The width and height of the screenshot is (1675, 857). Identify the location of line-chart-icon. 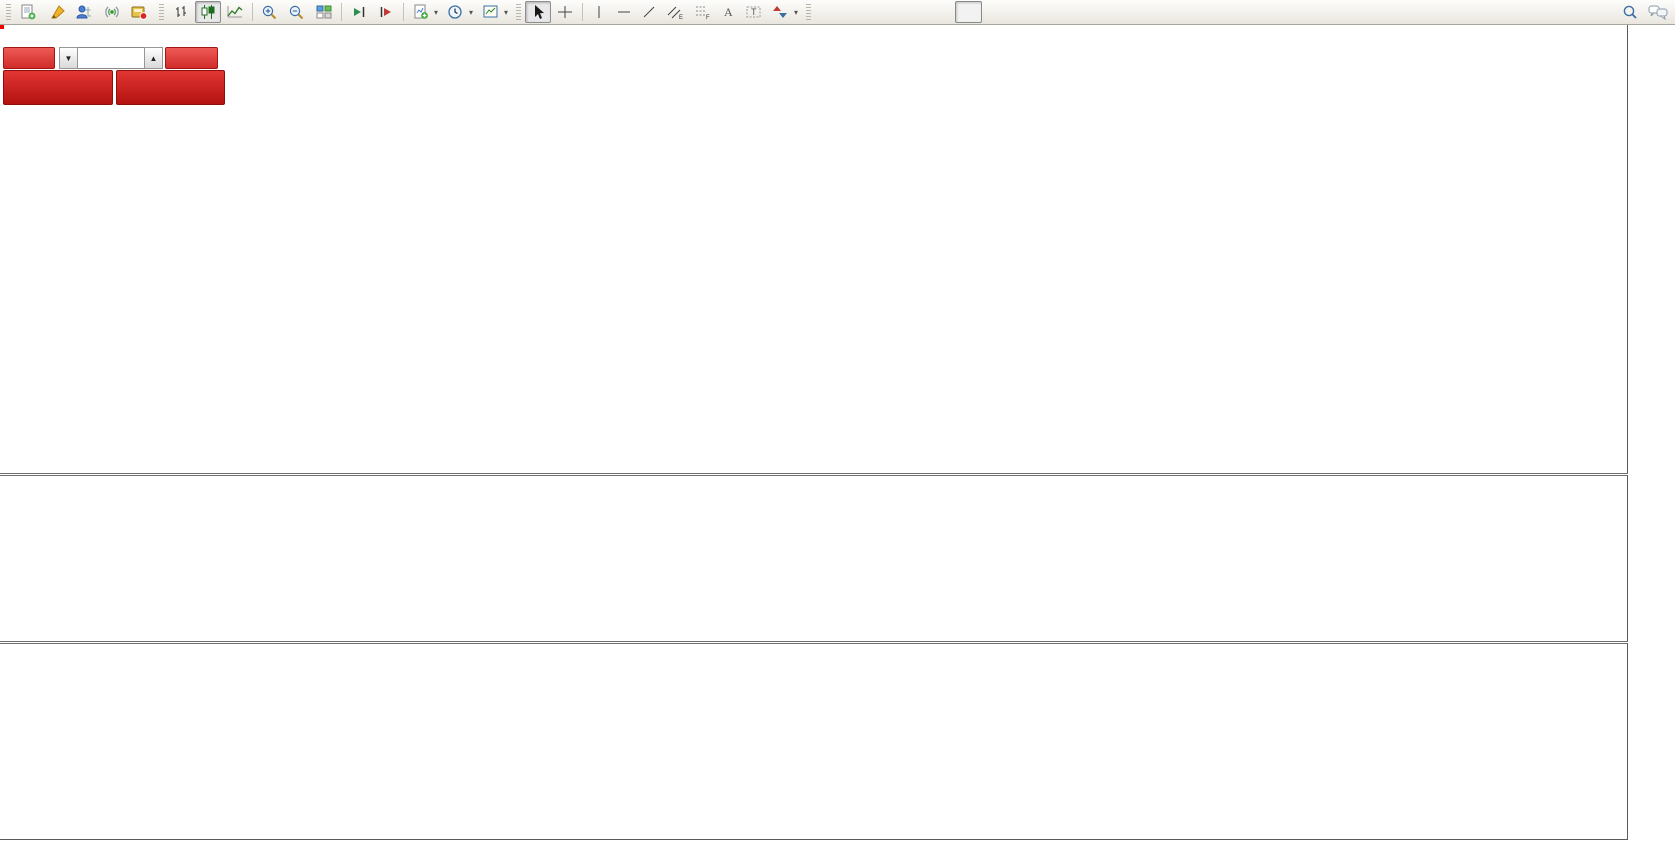
(235, 12).